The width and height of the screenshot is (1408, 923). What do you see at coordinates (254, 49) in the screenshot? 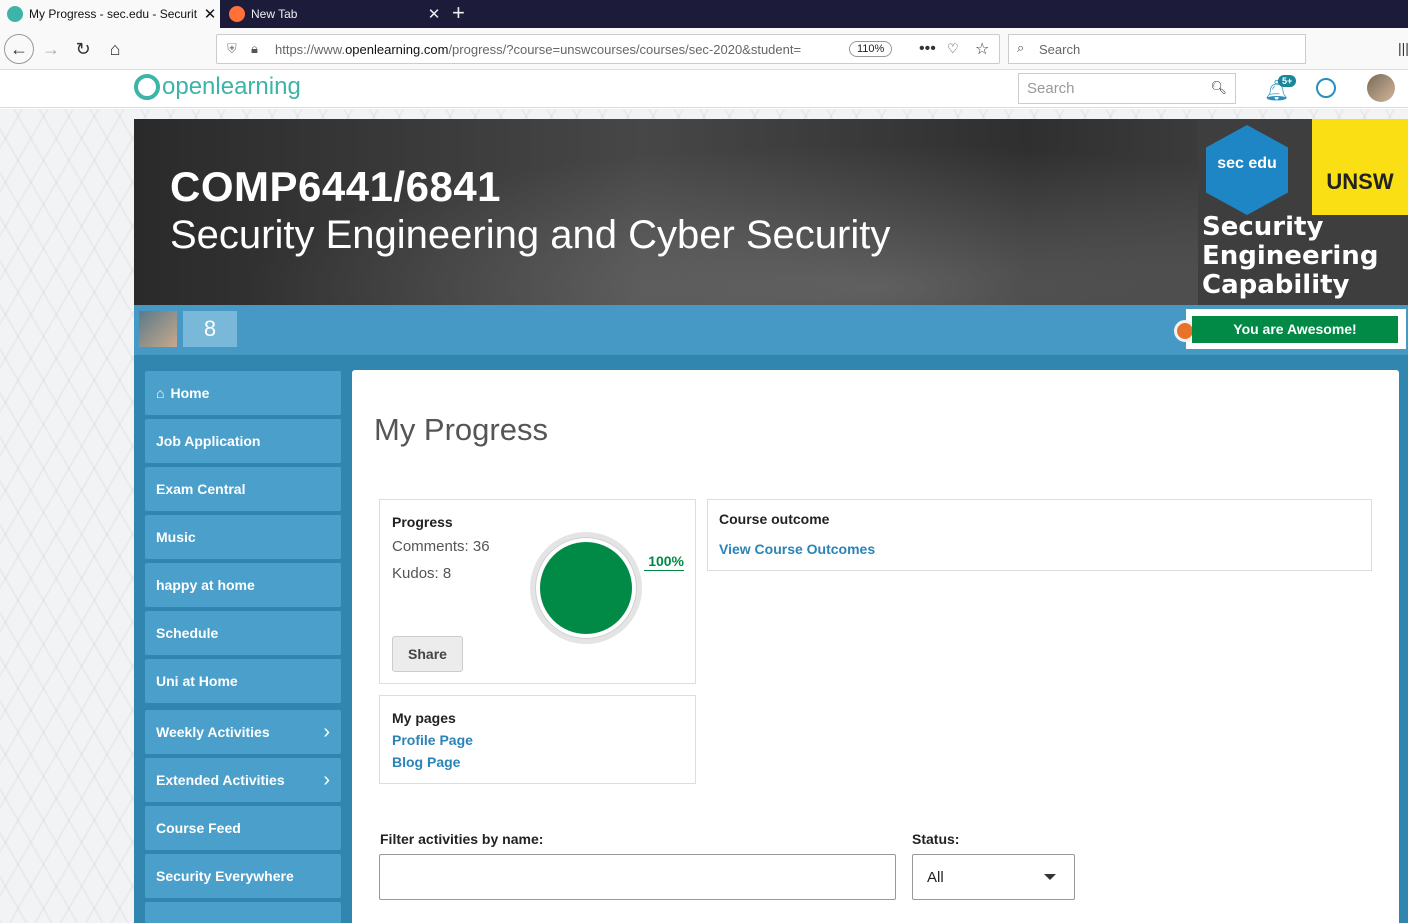
I see `lock-icon: 🔒︎` at bounding box center [254, 49].